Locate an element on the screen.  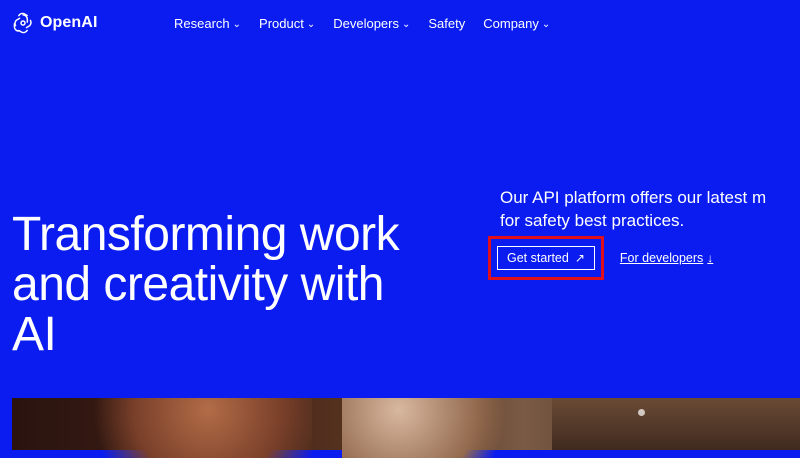
for-developers-link: For developers ↓ is located at coordinates (666, 258).